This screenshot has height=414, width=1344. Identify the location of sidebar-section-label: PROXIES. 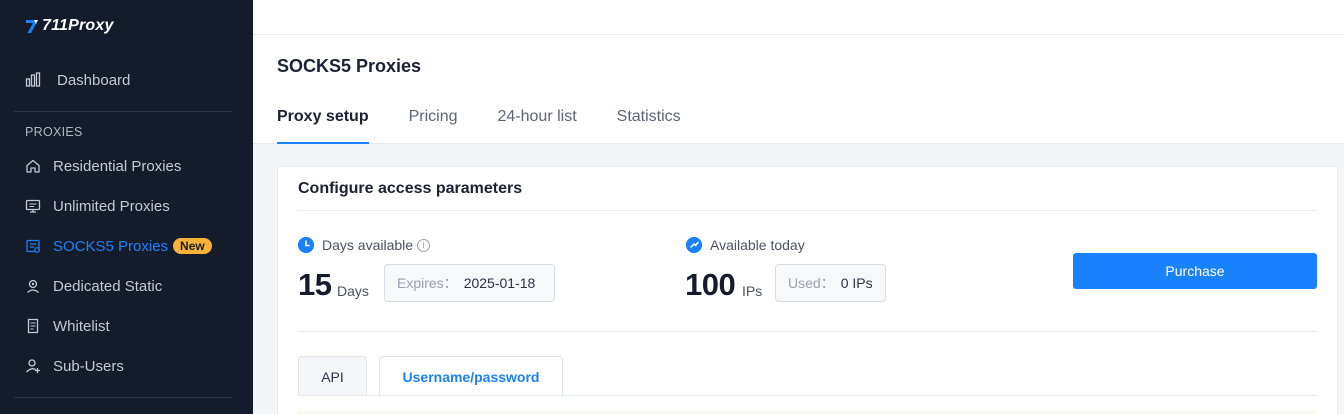
(54, 132).